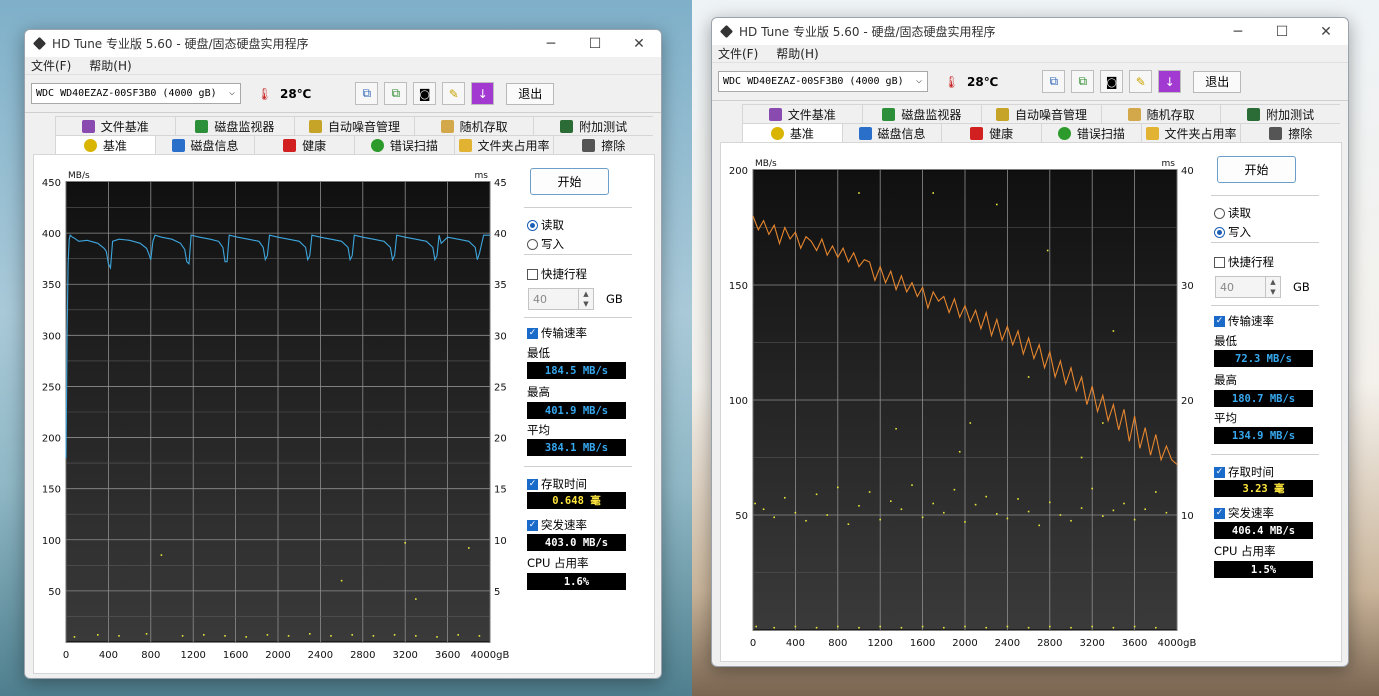  I want to click on tab-label: 擦除, so click(613, 145).